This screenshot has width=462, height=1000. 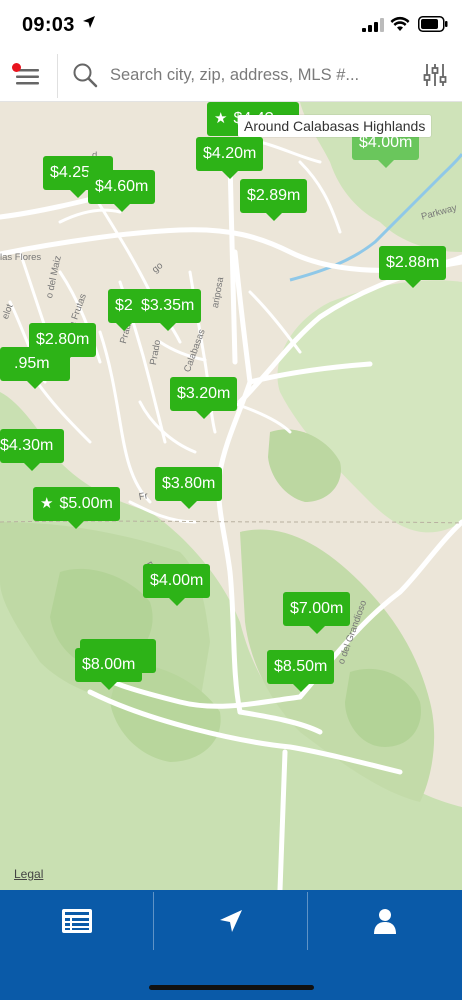 I want to click on nav-map, so click(x=231, y=921).